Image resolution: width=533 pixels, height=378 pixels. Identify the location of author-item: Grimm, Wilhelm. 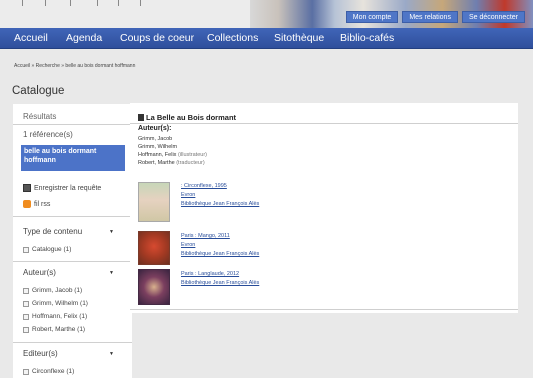
(157, 147).